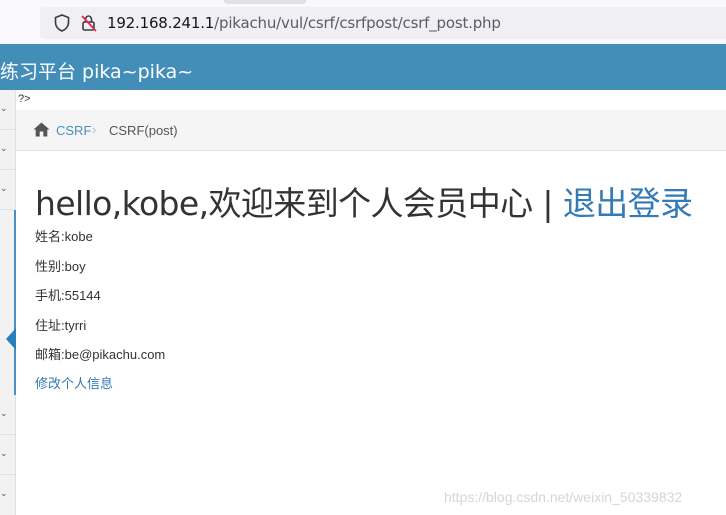 The image size is (726, 515). Describe the element at coordinates (73, 130) in the screenshot. I see `breadcrumb-link-csrf: CSRF` at that location.